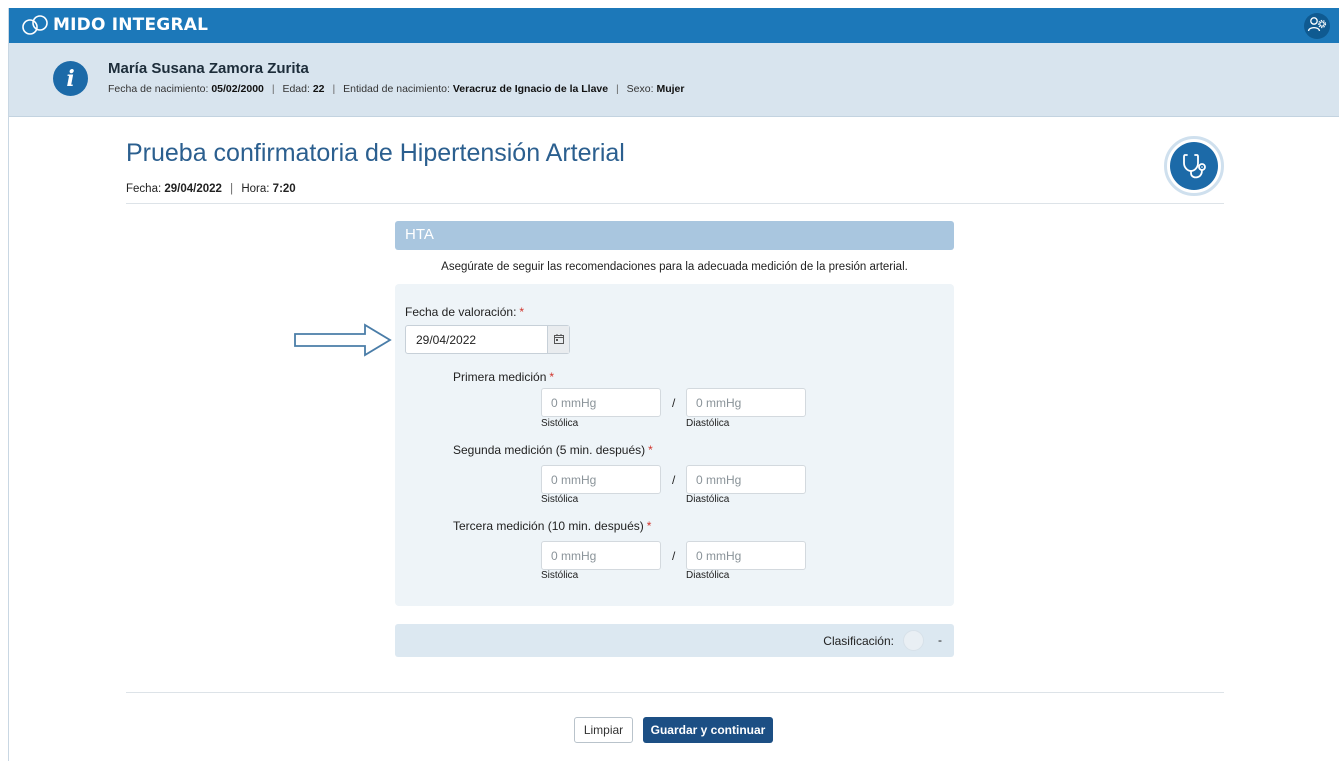 The width and height of the screenshot is (1339, 761). I want to click on page-datetime: Fecha: 29/04/2022 | Hora: 7:20, so click(211, 189).